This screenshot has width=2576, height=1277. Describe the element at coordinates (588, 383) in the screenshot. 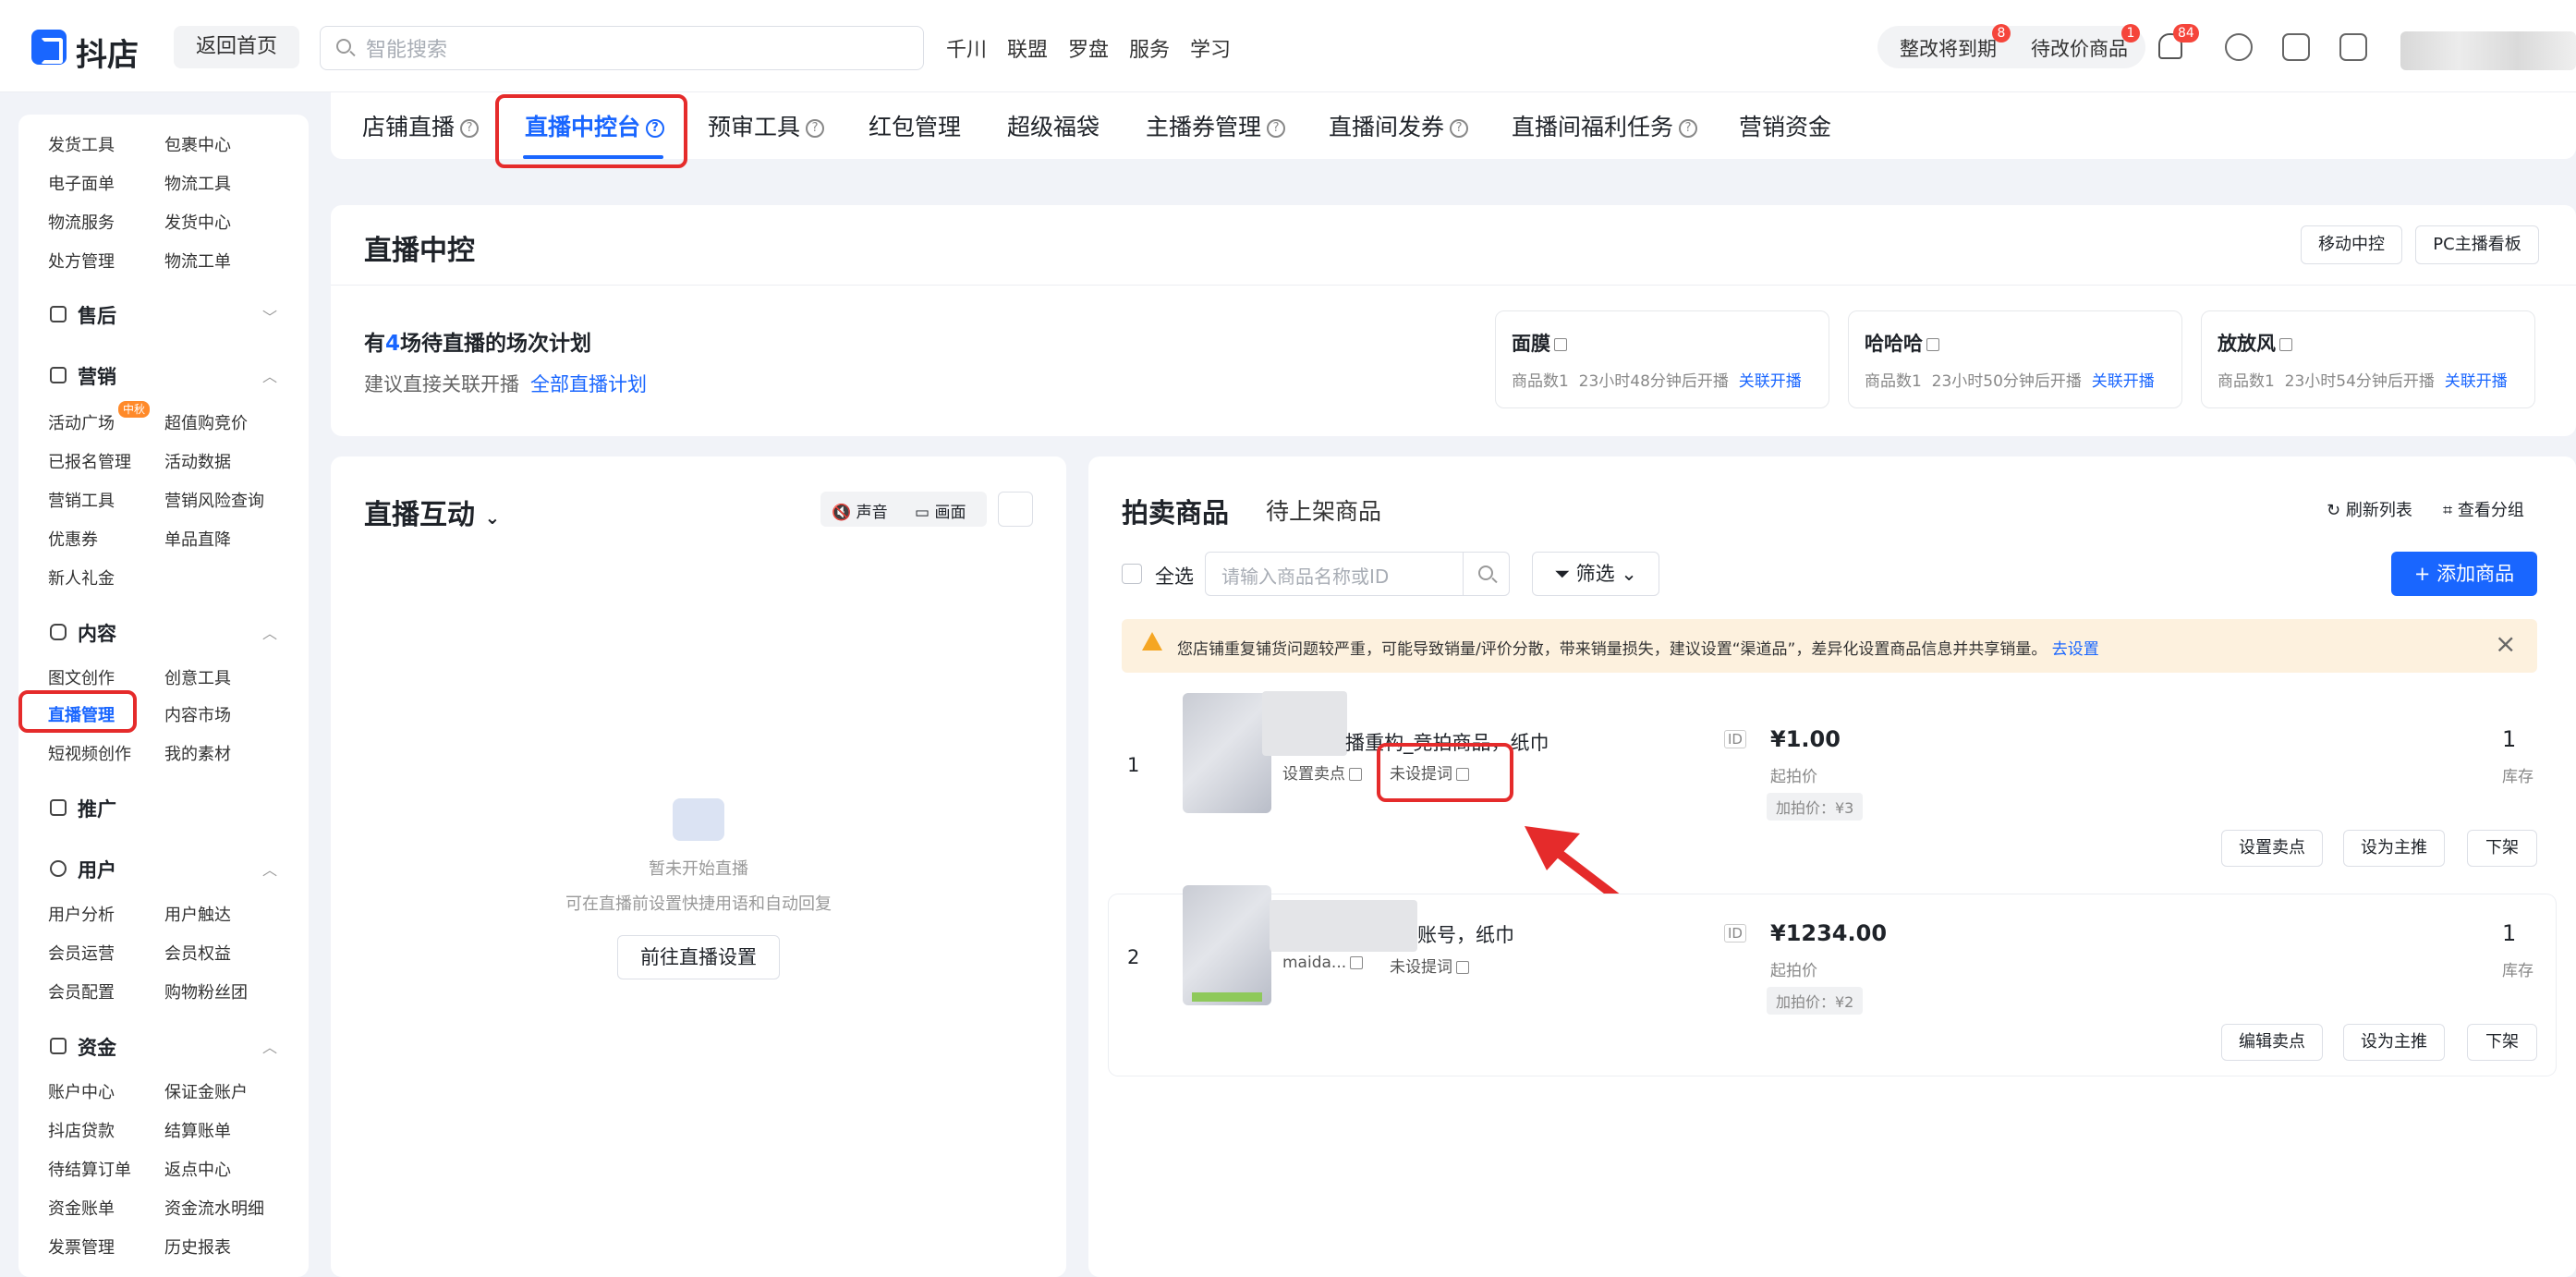

I see `all-plans-link: 全部直播计划` at that location.